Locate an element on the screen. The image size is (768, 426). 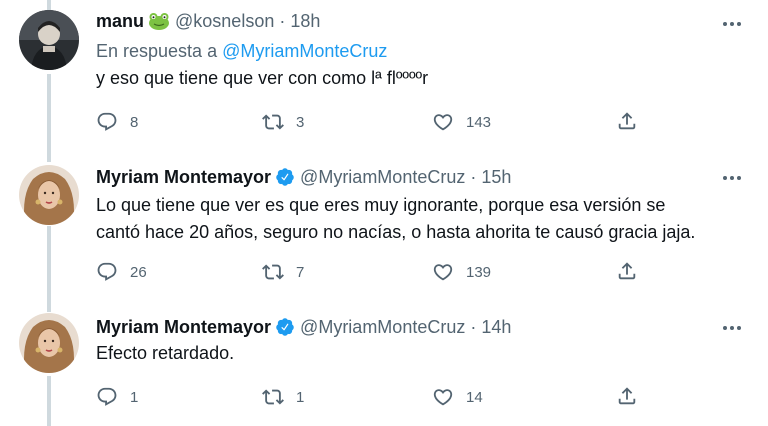
reply-button: 26 is located at coordinates (121, 272).